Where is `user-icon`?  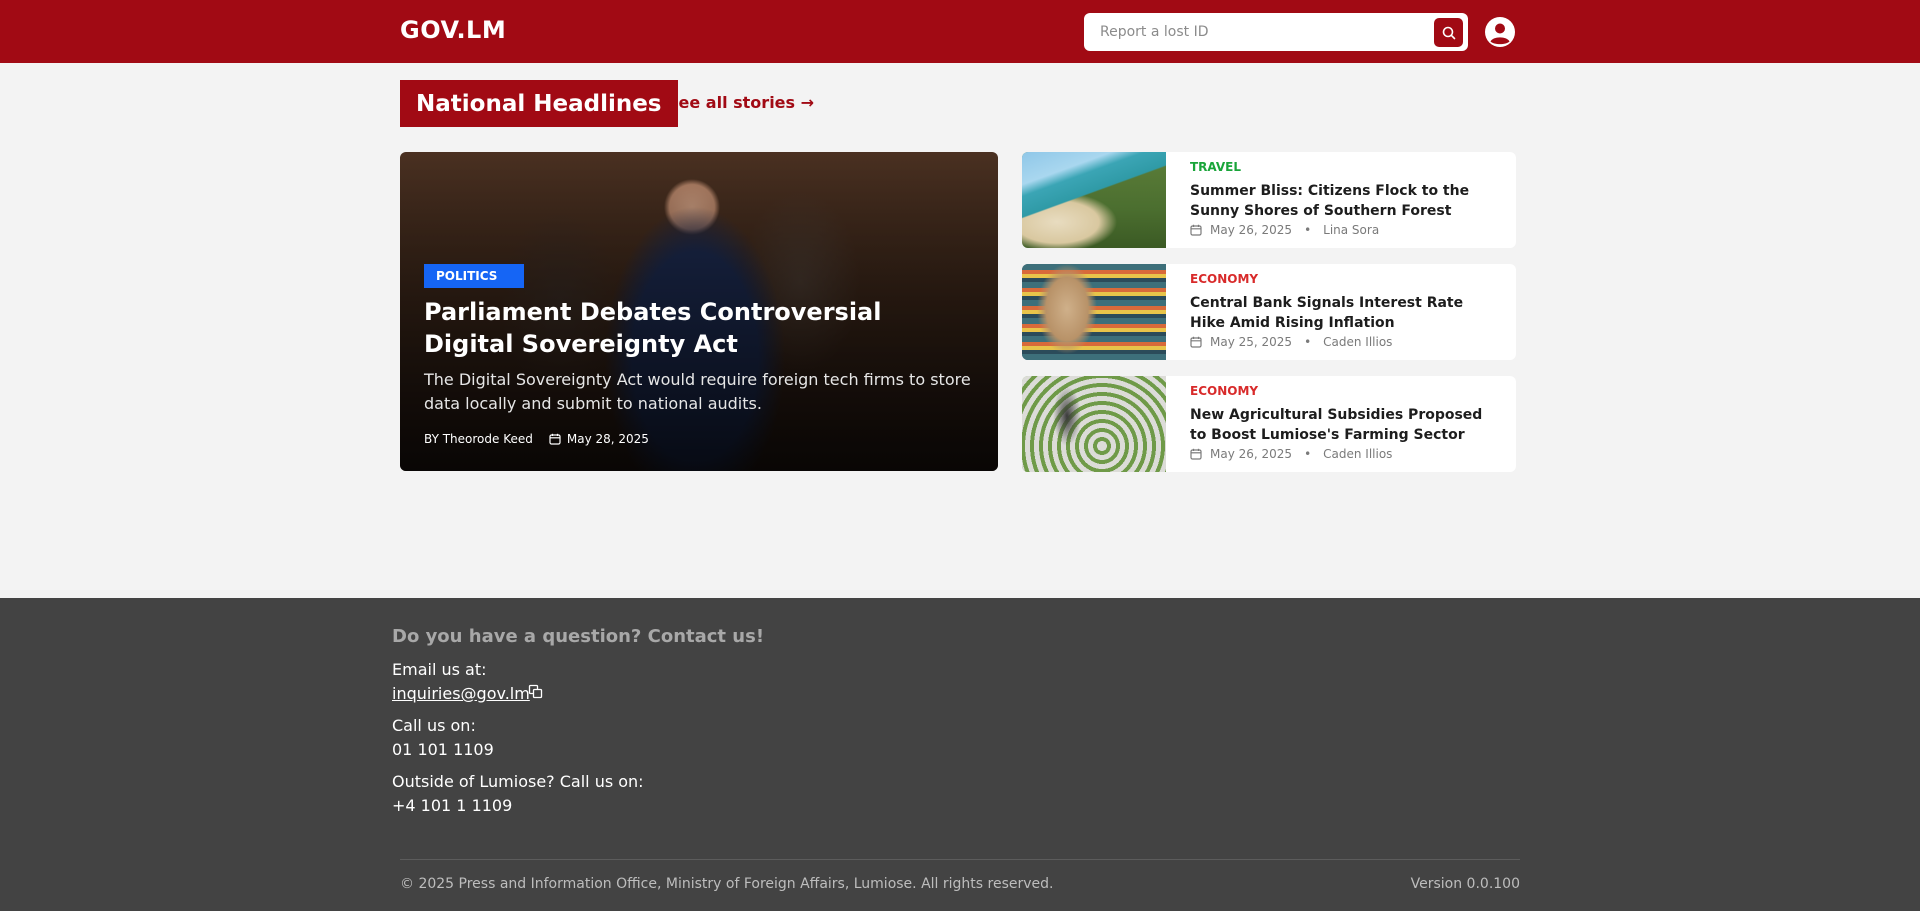 user-icon is located at coordinates (1500, 32).